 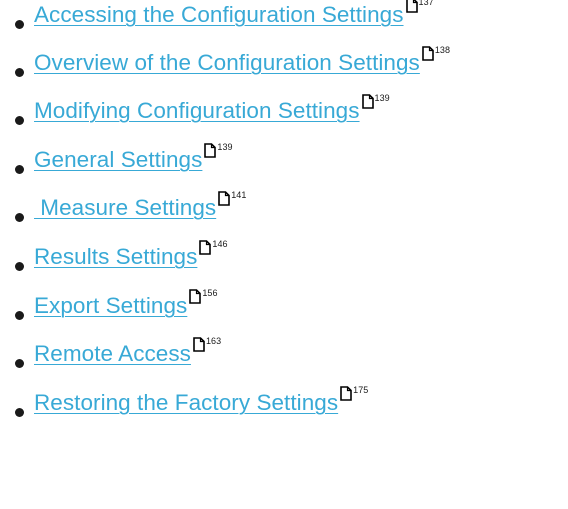 I want to click on toc-link-label: Restoring the Factory Settings, so click(x=186, y=402).